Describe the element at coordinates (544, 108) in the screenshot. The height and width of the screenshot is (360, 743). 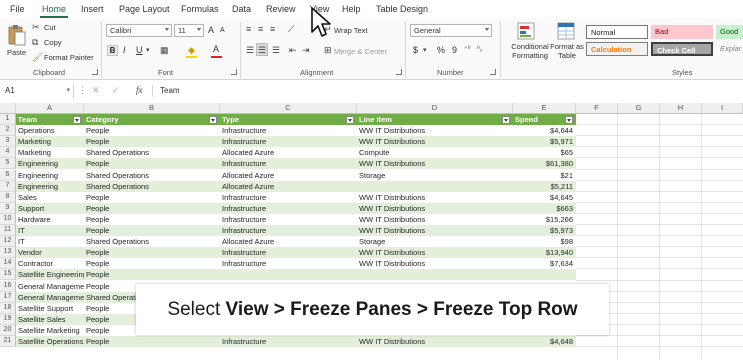
I see `column-header-e: E` at that location.